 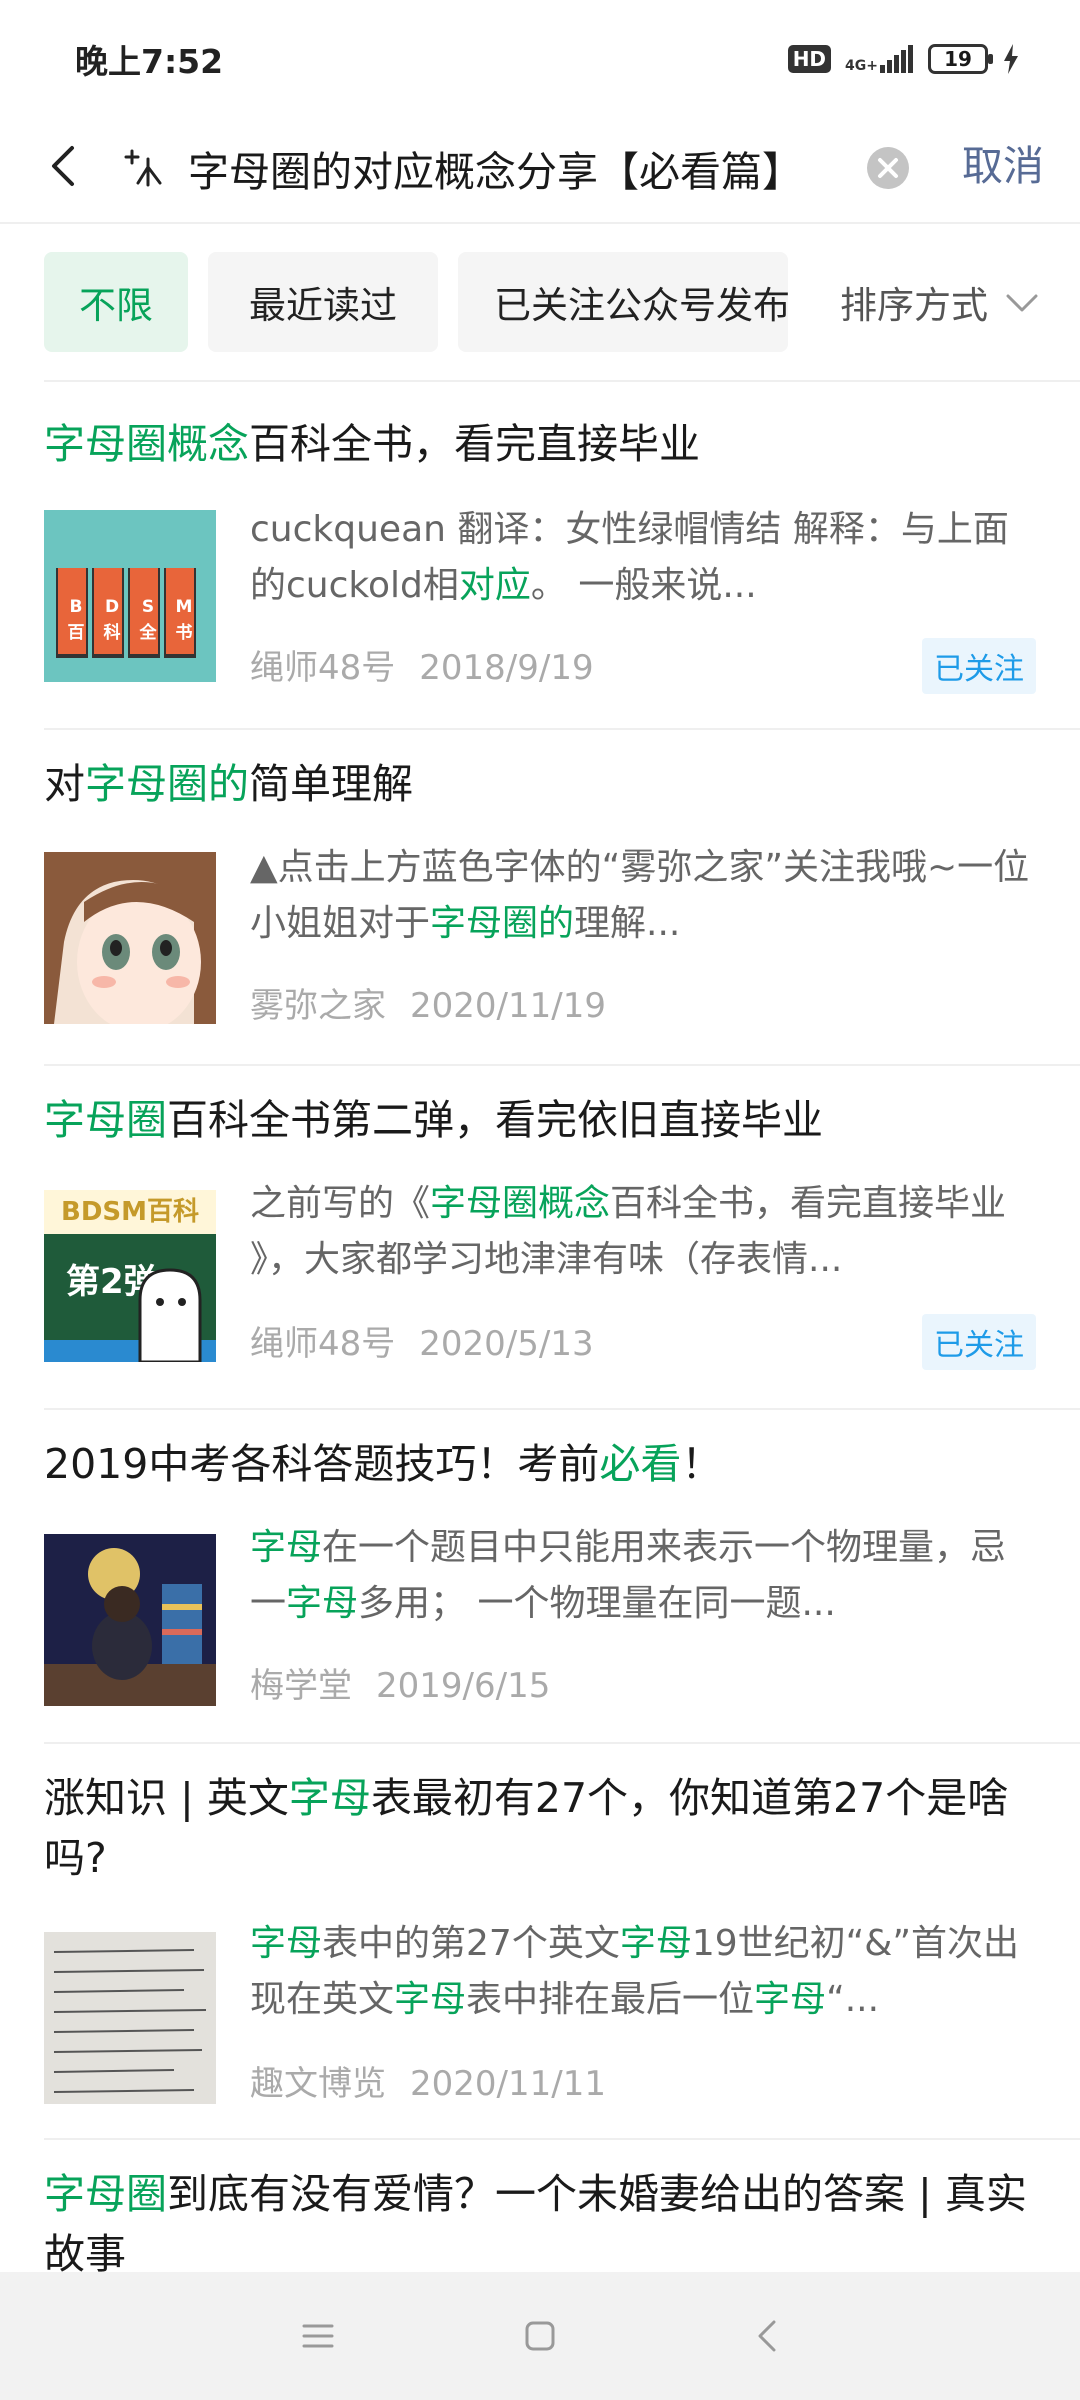 I want to click on search-header: 字母圈的对应概念分享【必看篇】 取消, so click(x=540, y=168).